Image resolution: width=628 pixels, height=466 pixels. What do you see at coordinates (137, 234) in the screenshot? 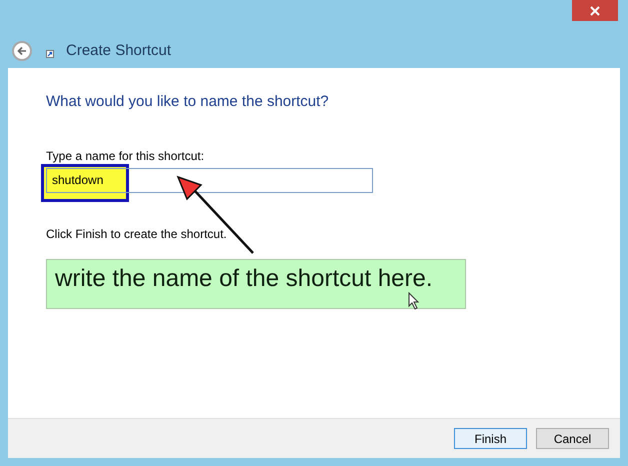
I see `instruction-text: Click Finish to create the shortcut.` at bounding box center [137, 234].